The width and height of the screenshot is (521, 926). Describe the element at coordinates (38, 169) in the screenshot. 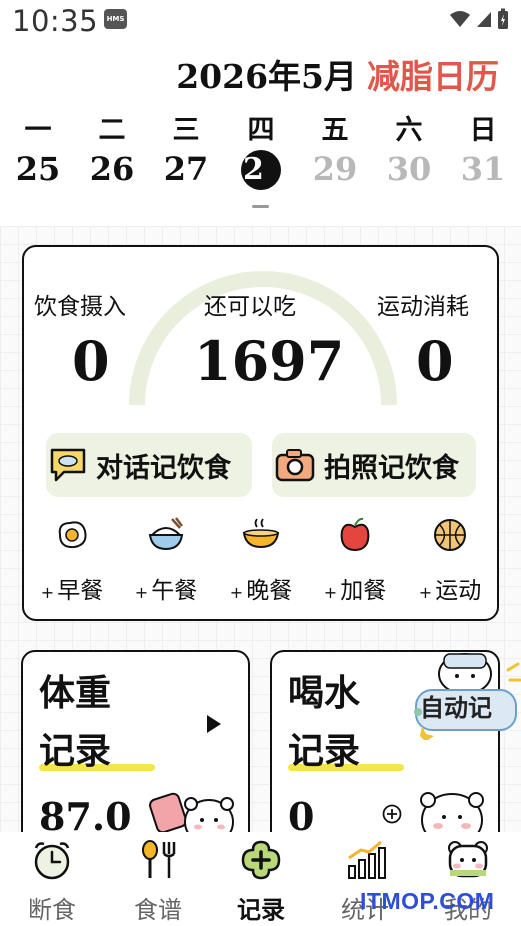

I see `date-cell: 25` at that location.